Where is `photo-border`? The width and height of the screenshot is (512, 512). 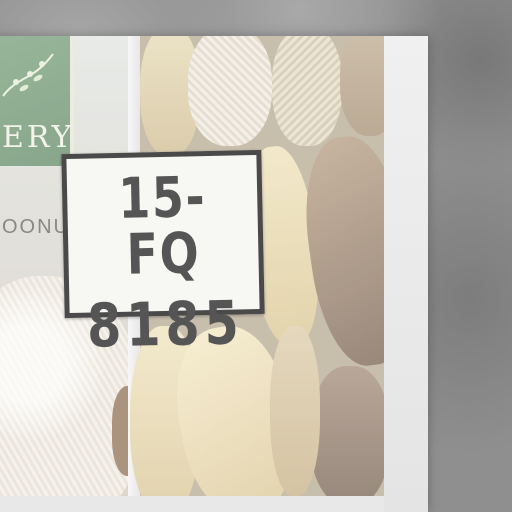 photo-border is located at coordinates (406, 274).